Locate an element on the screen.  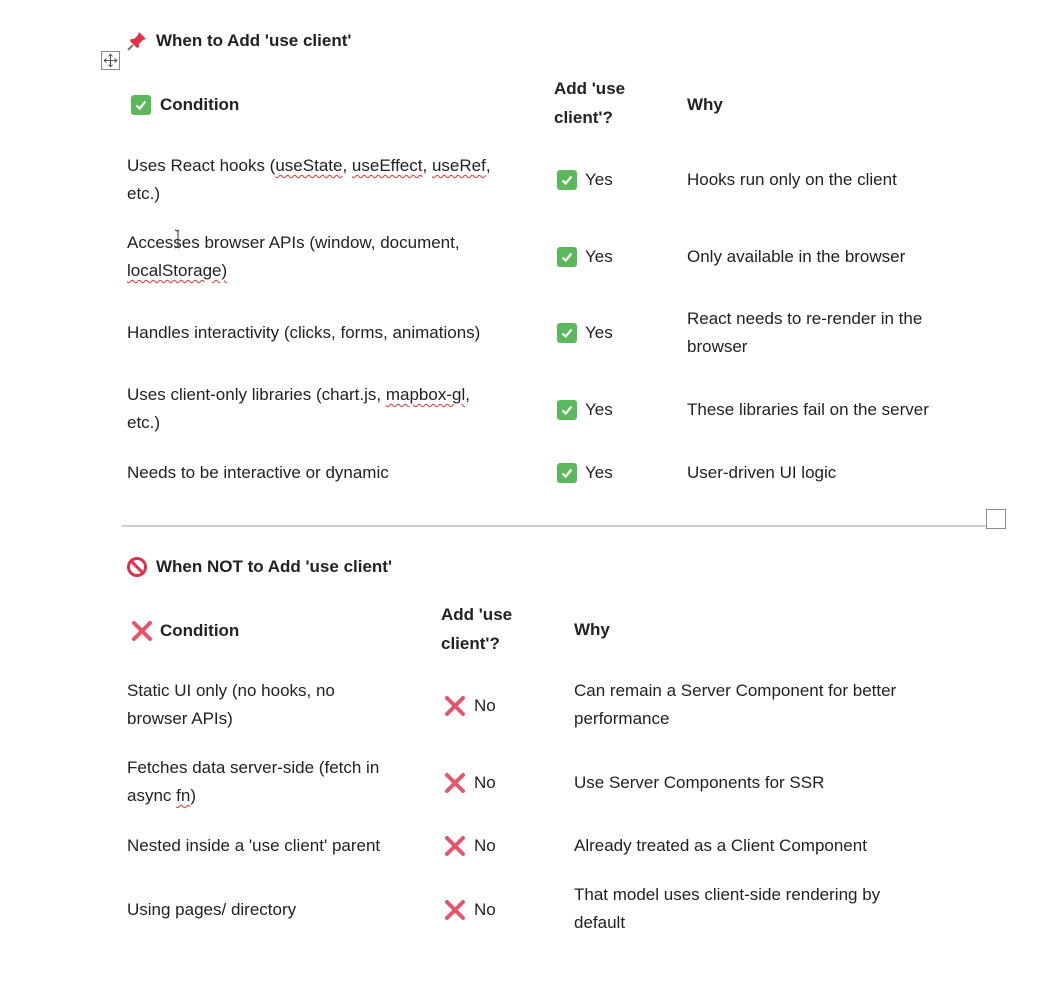
row3-add: Yes is located at coordinates (585, 333).